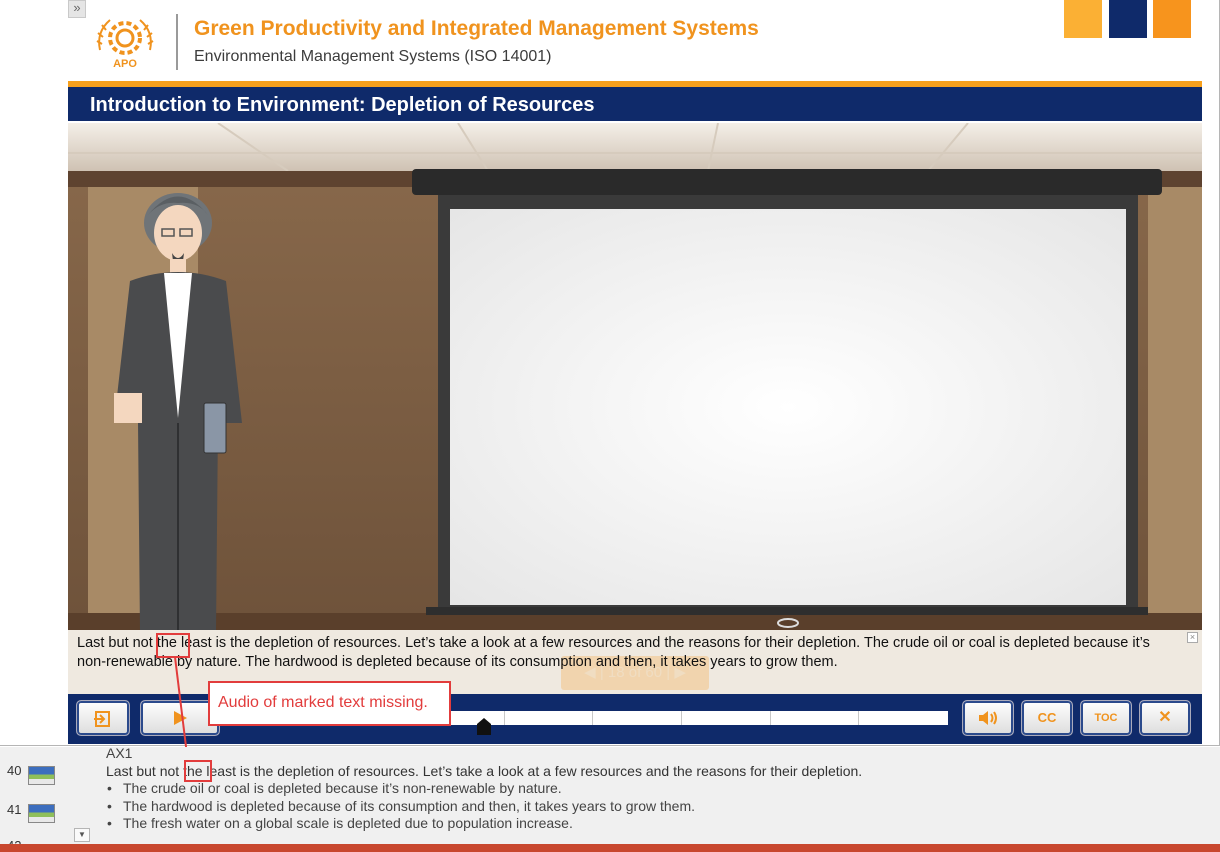  I want to click on table-of-contents-button: TOC, so click(1106, 718).